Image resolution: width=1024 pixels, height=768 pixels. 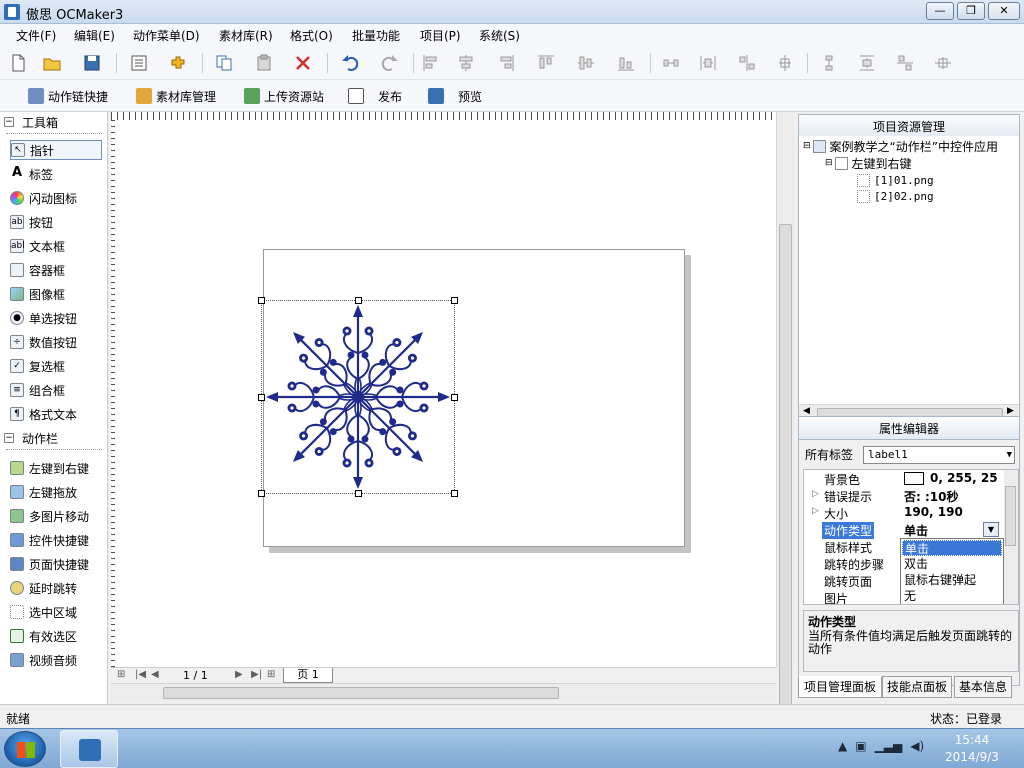 I want to click on action-select-area: 选中区域, so click(x=56, y=612).